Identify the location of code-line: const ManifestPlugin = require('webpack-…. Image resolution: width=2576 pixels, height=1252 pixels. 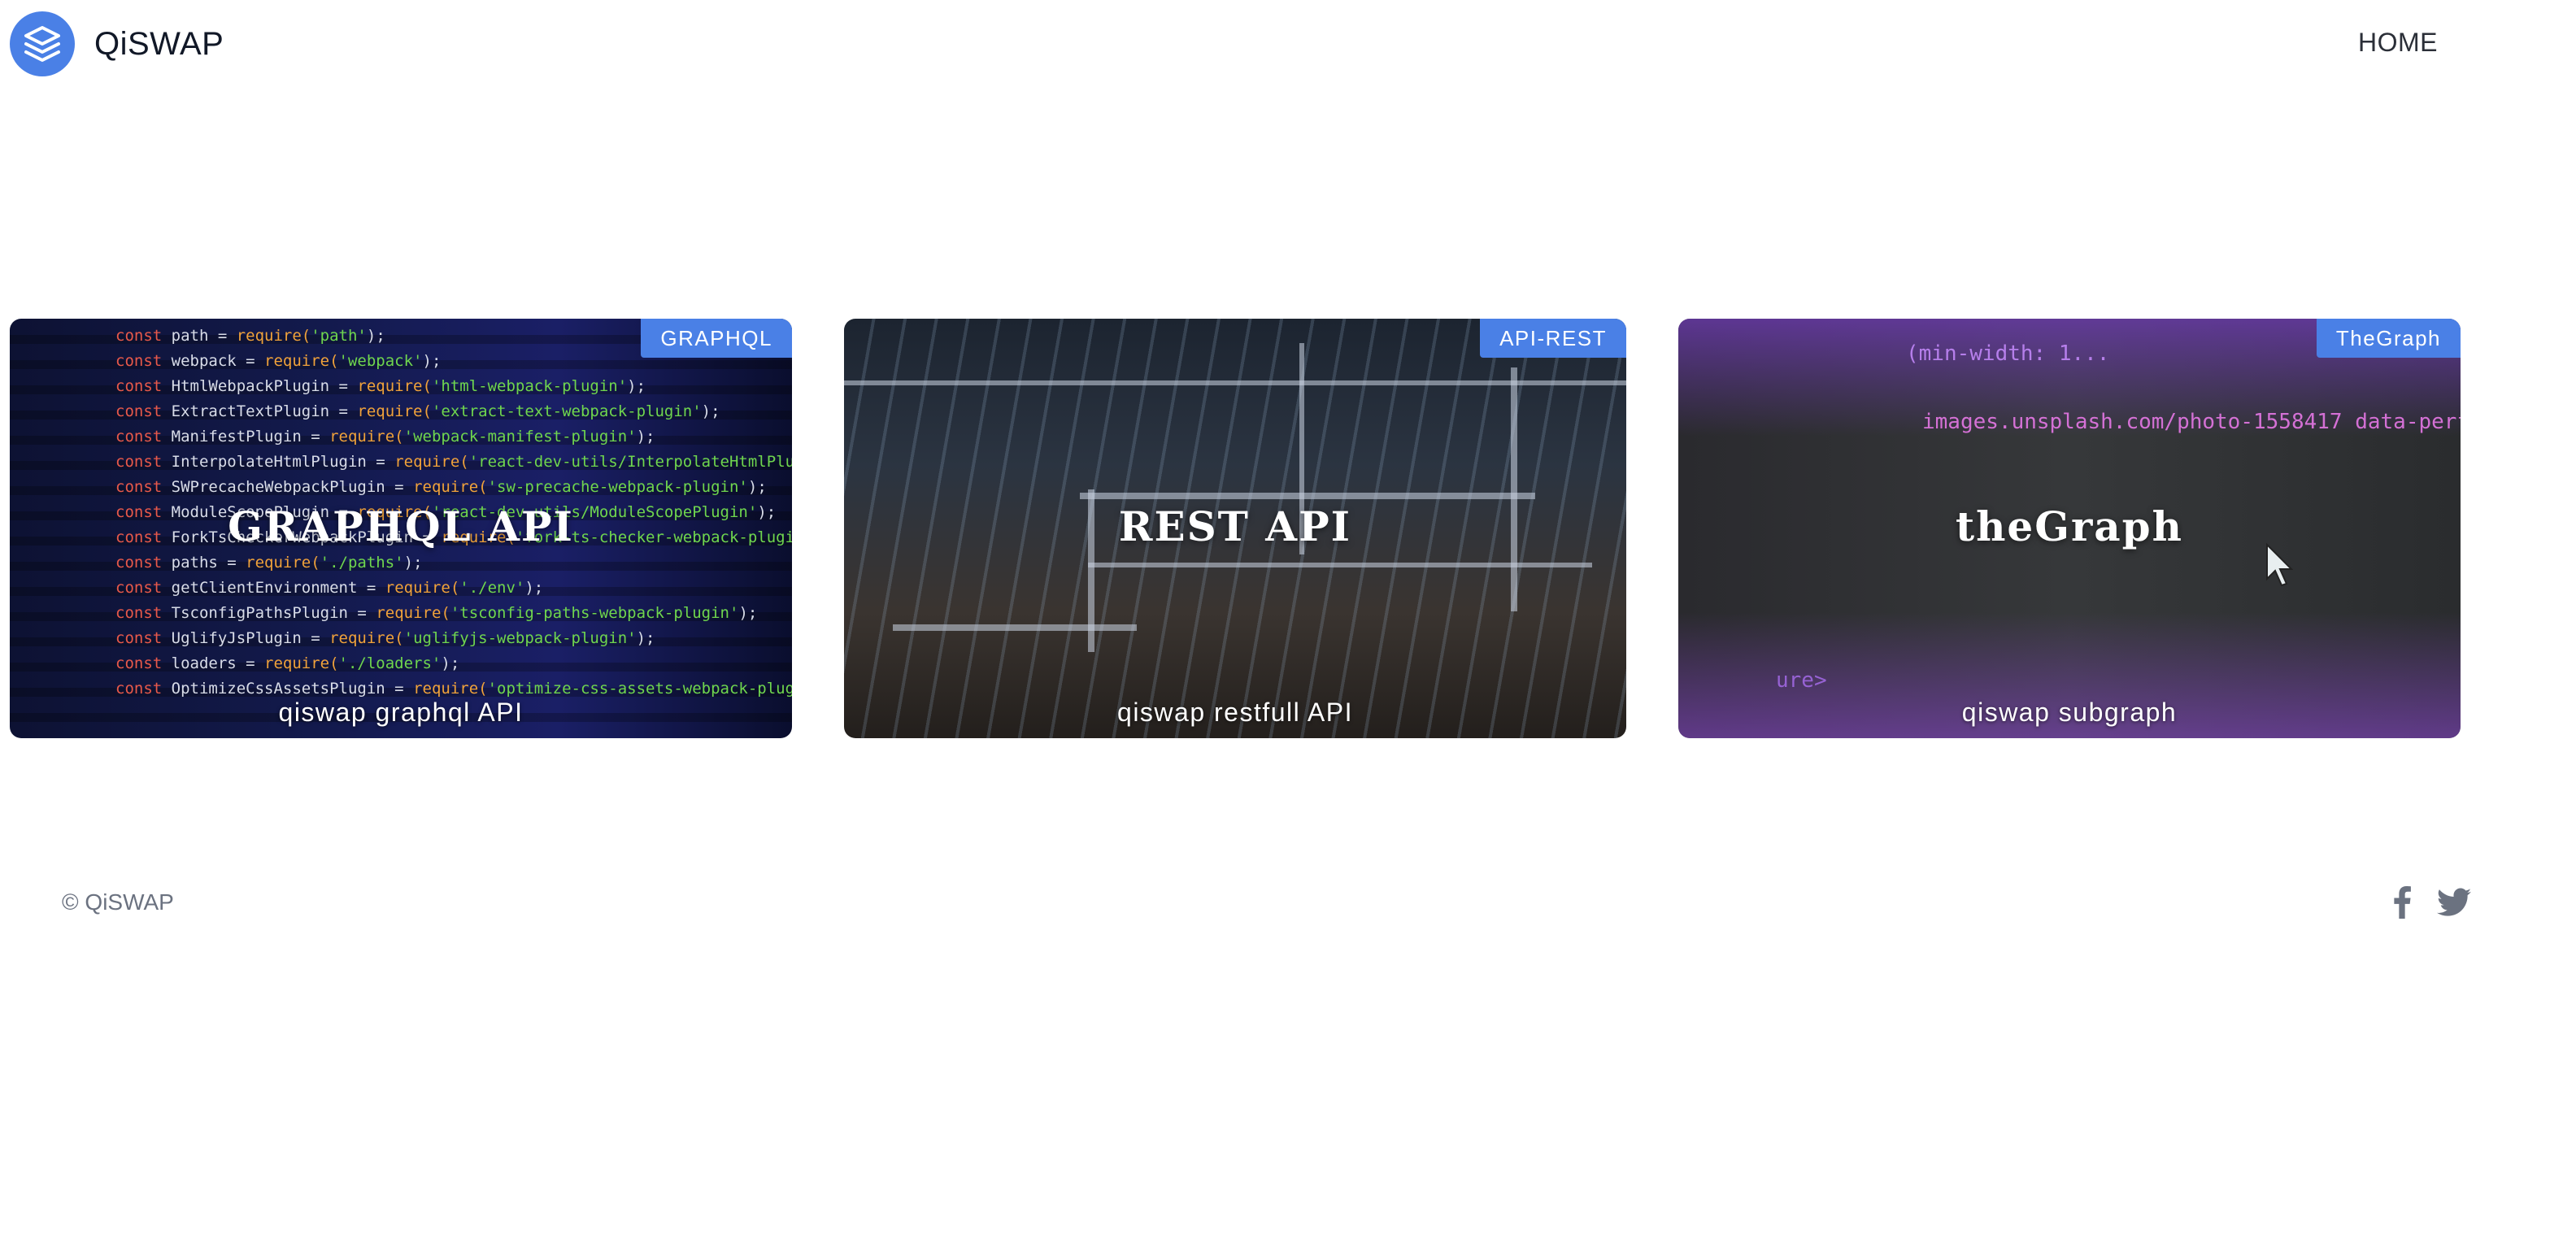
(385, 437).